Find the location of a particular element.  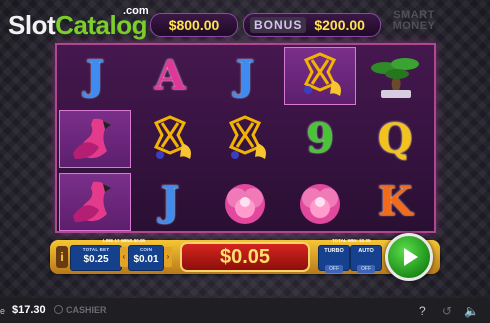

turbo-label: TURBO is located at coordinates (334, 251).